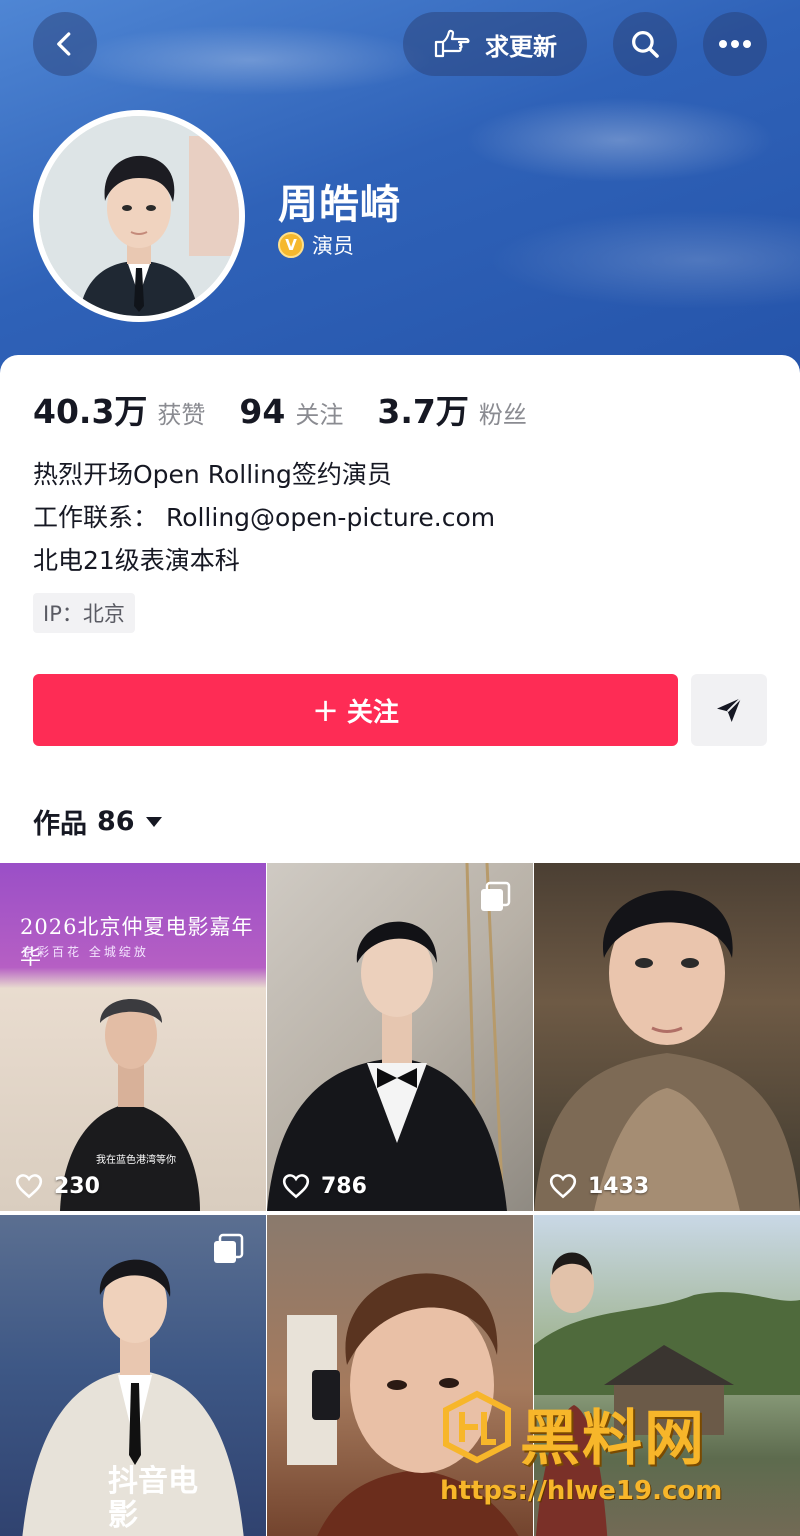 Image resolution: width=800 pixels, height=1536 pixels. I want to click on send-message-button, so click(729, 710).